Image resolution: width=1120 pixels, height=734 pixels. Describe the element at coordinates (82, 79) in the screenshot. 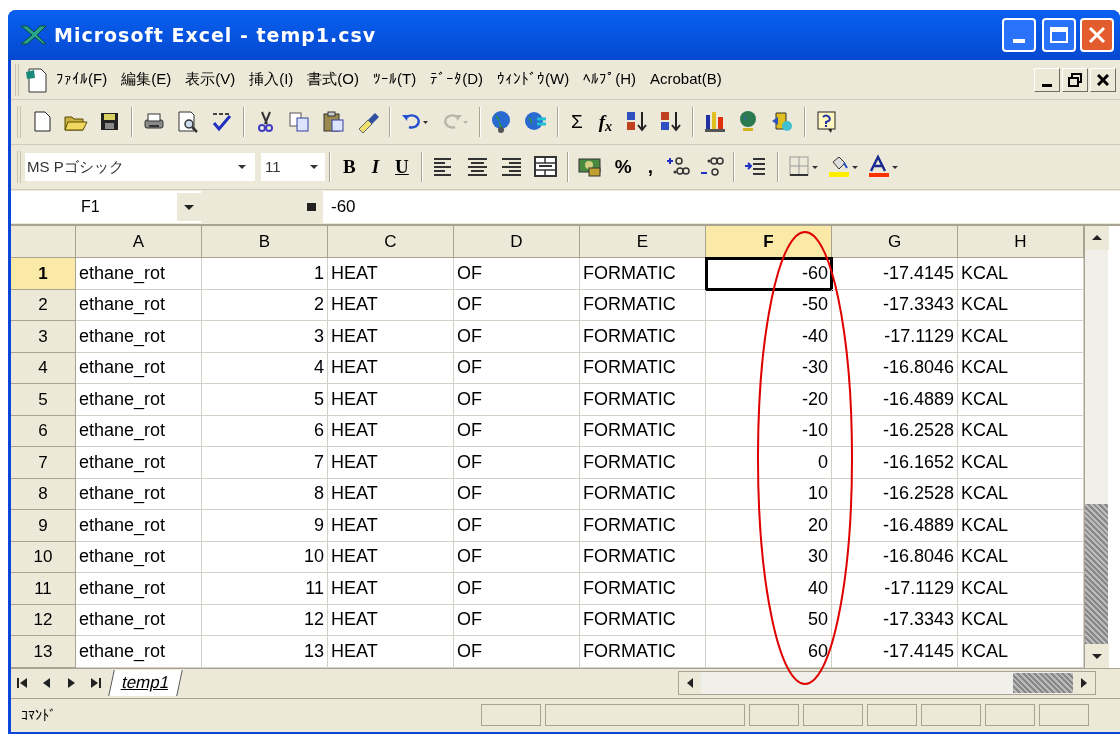

I see `menu-item: ﾌｧｲﾙ(F)` at that location.